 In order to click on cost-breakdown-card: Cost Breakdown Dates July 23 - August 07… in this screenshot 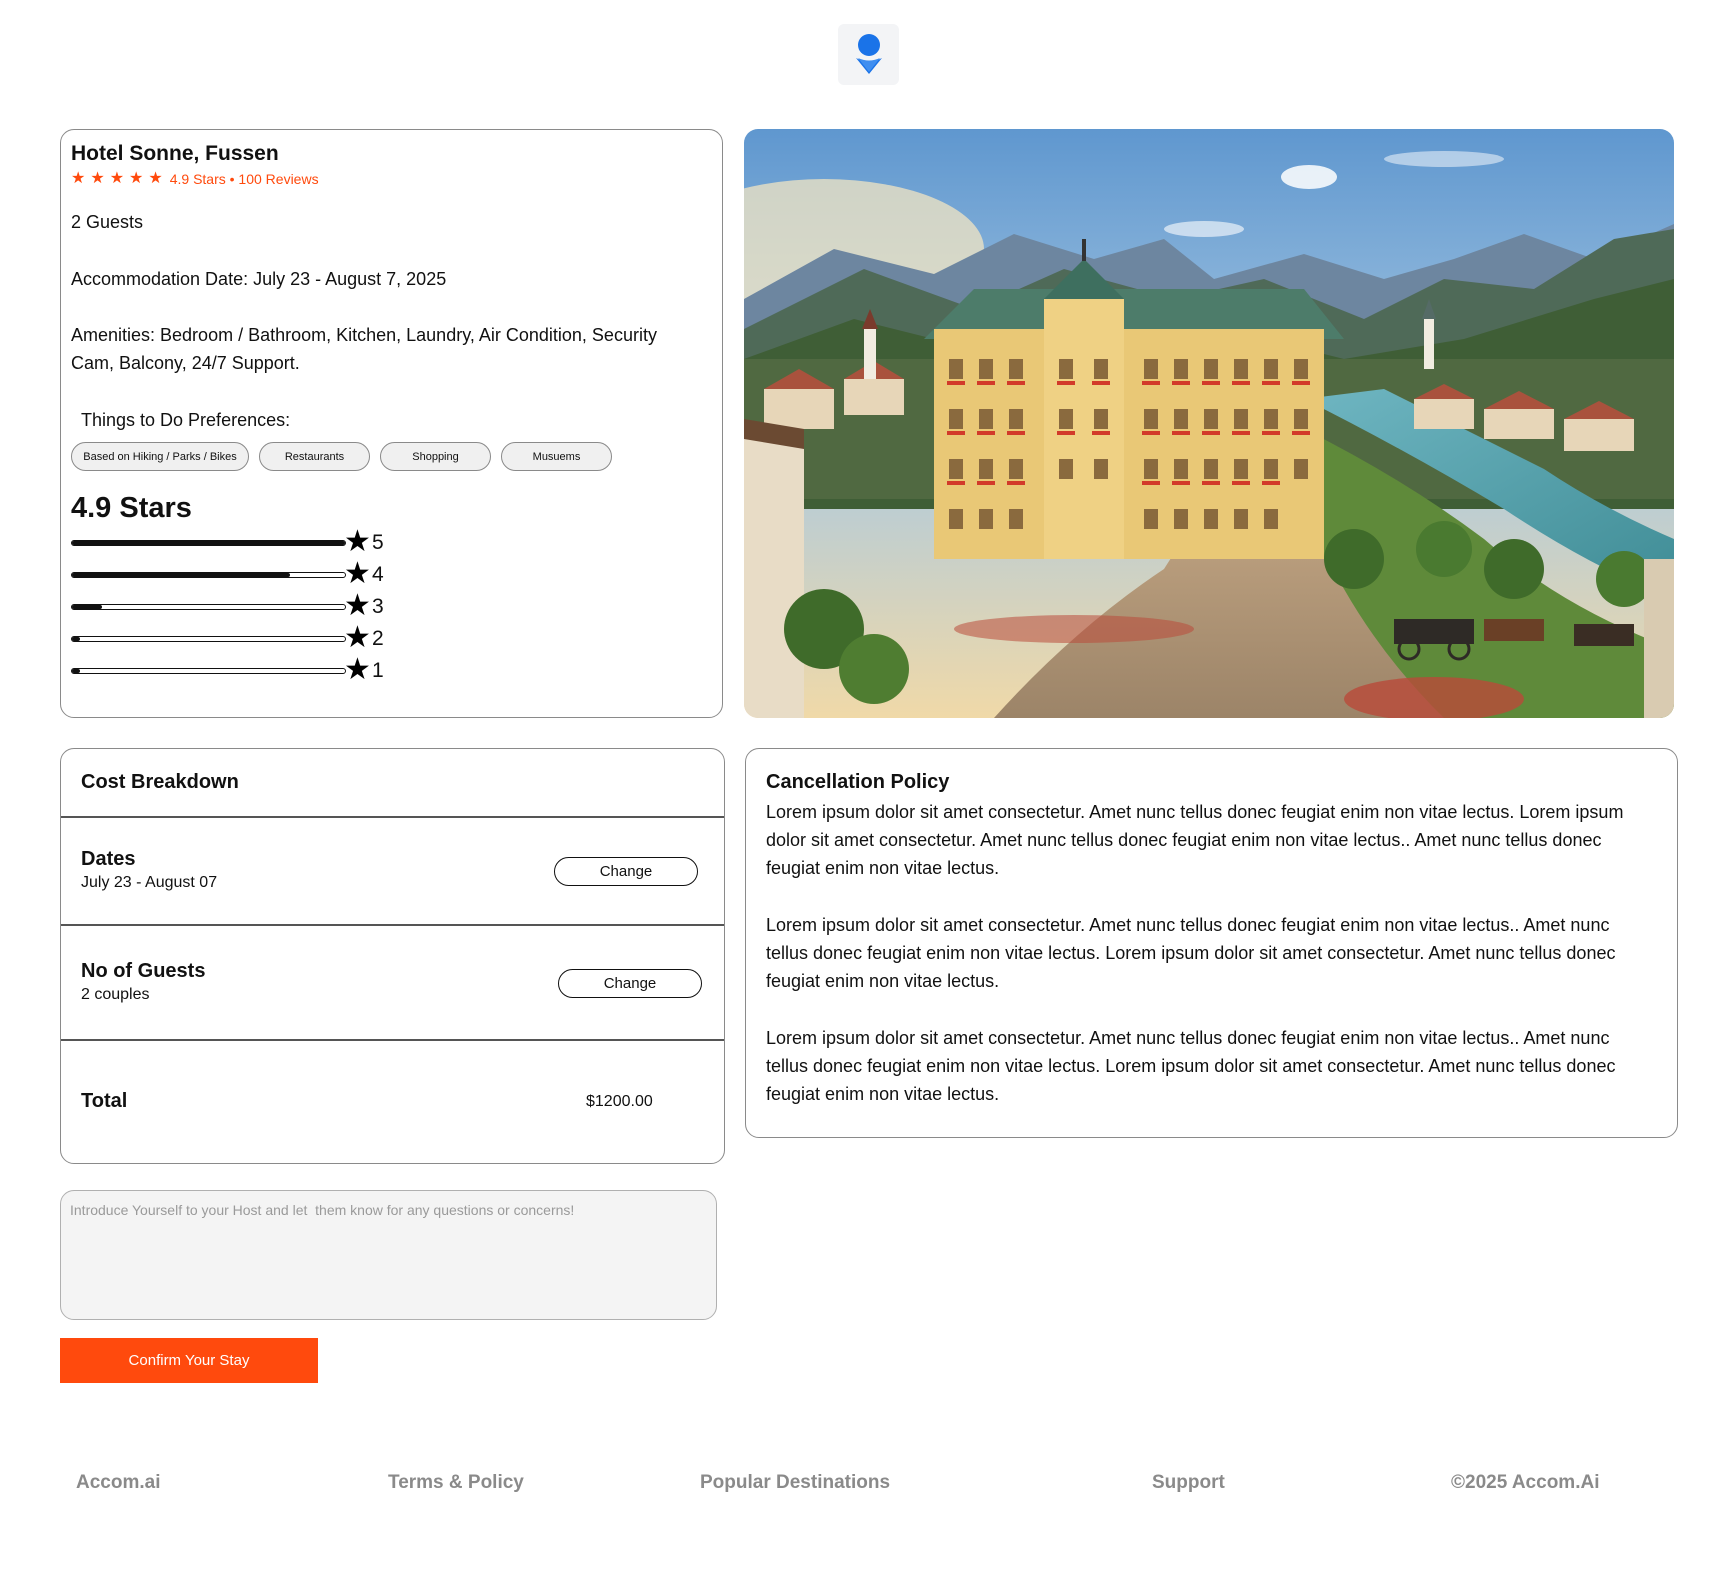, I will do `click(392, 956)`.